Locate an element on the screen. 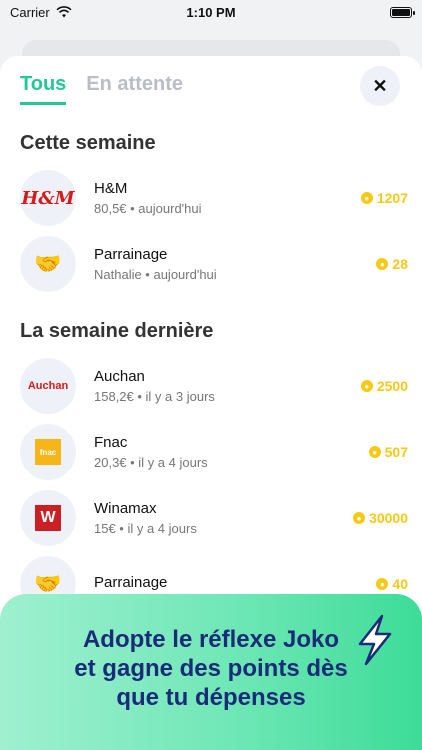  winamax-logo-text: W is located at coordinates (48, 518).